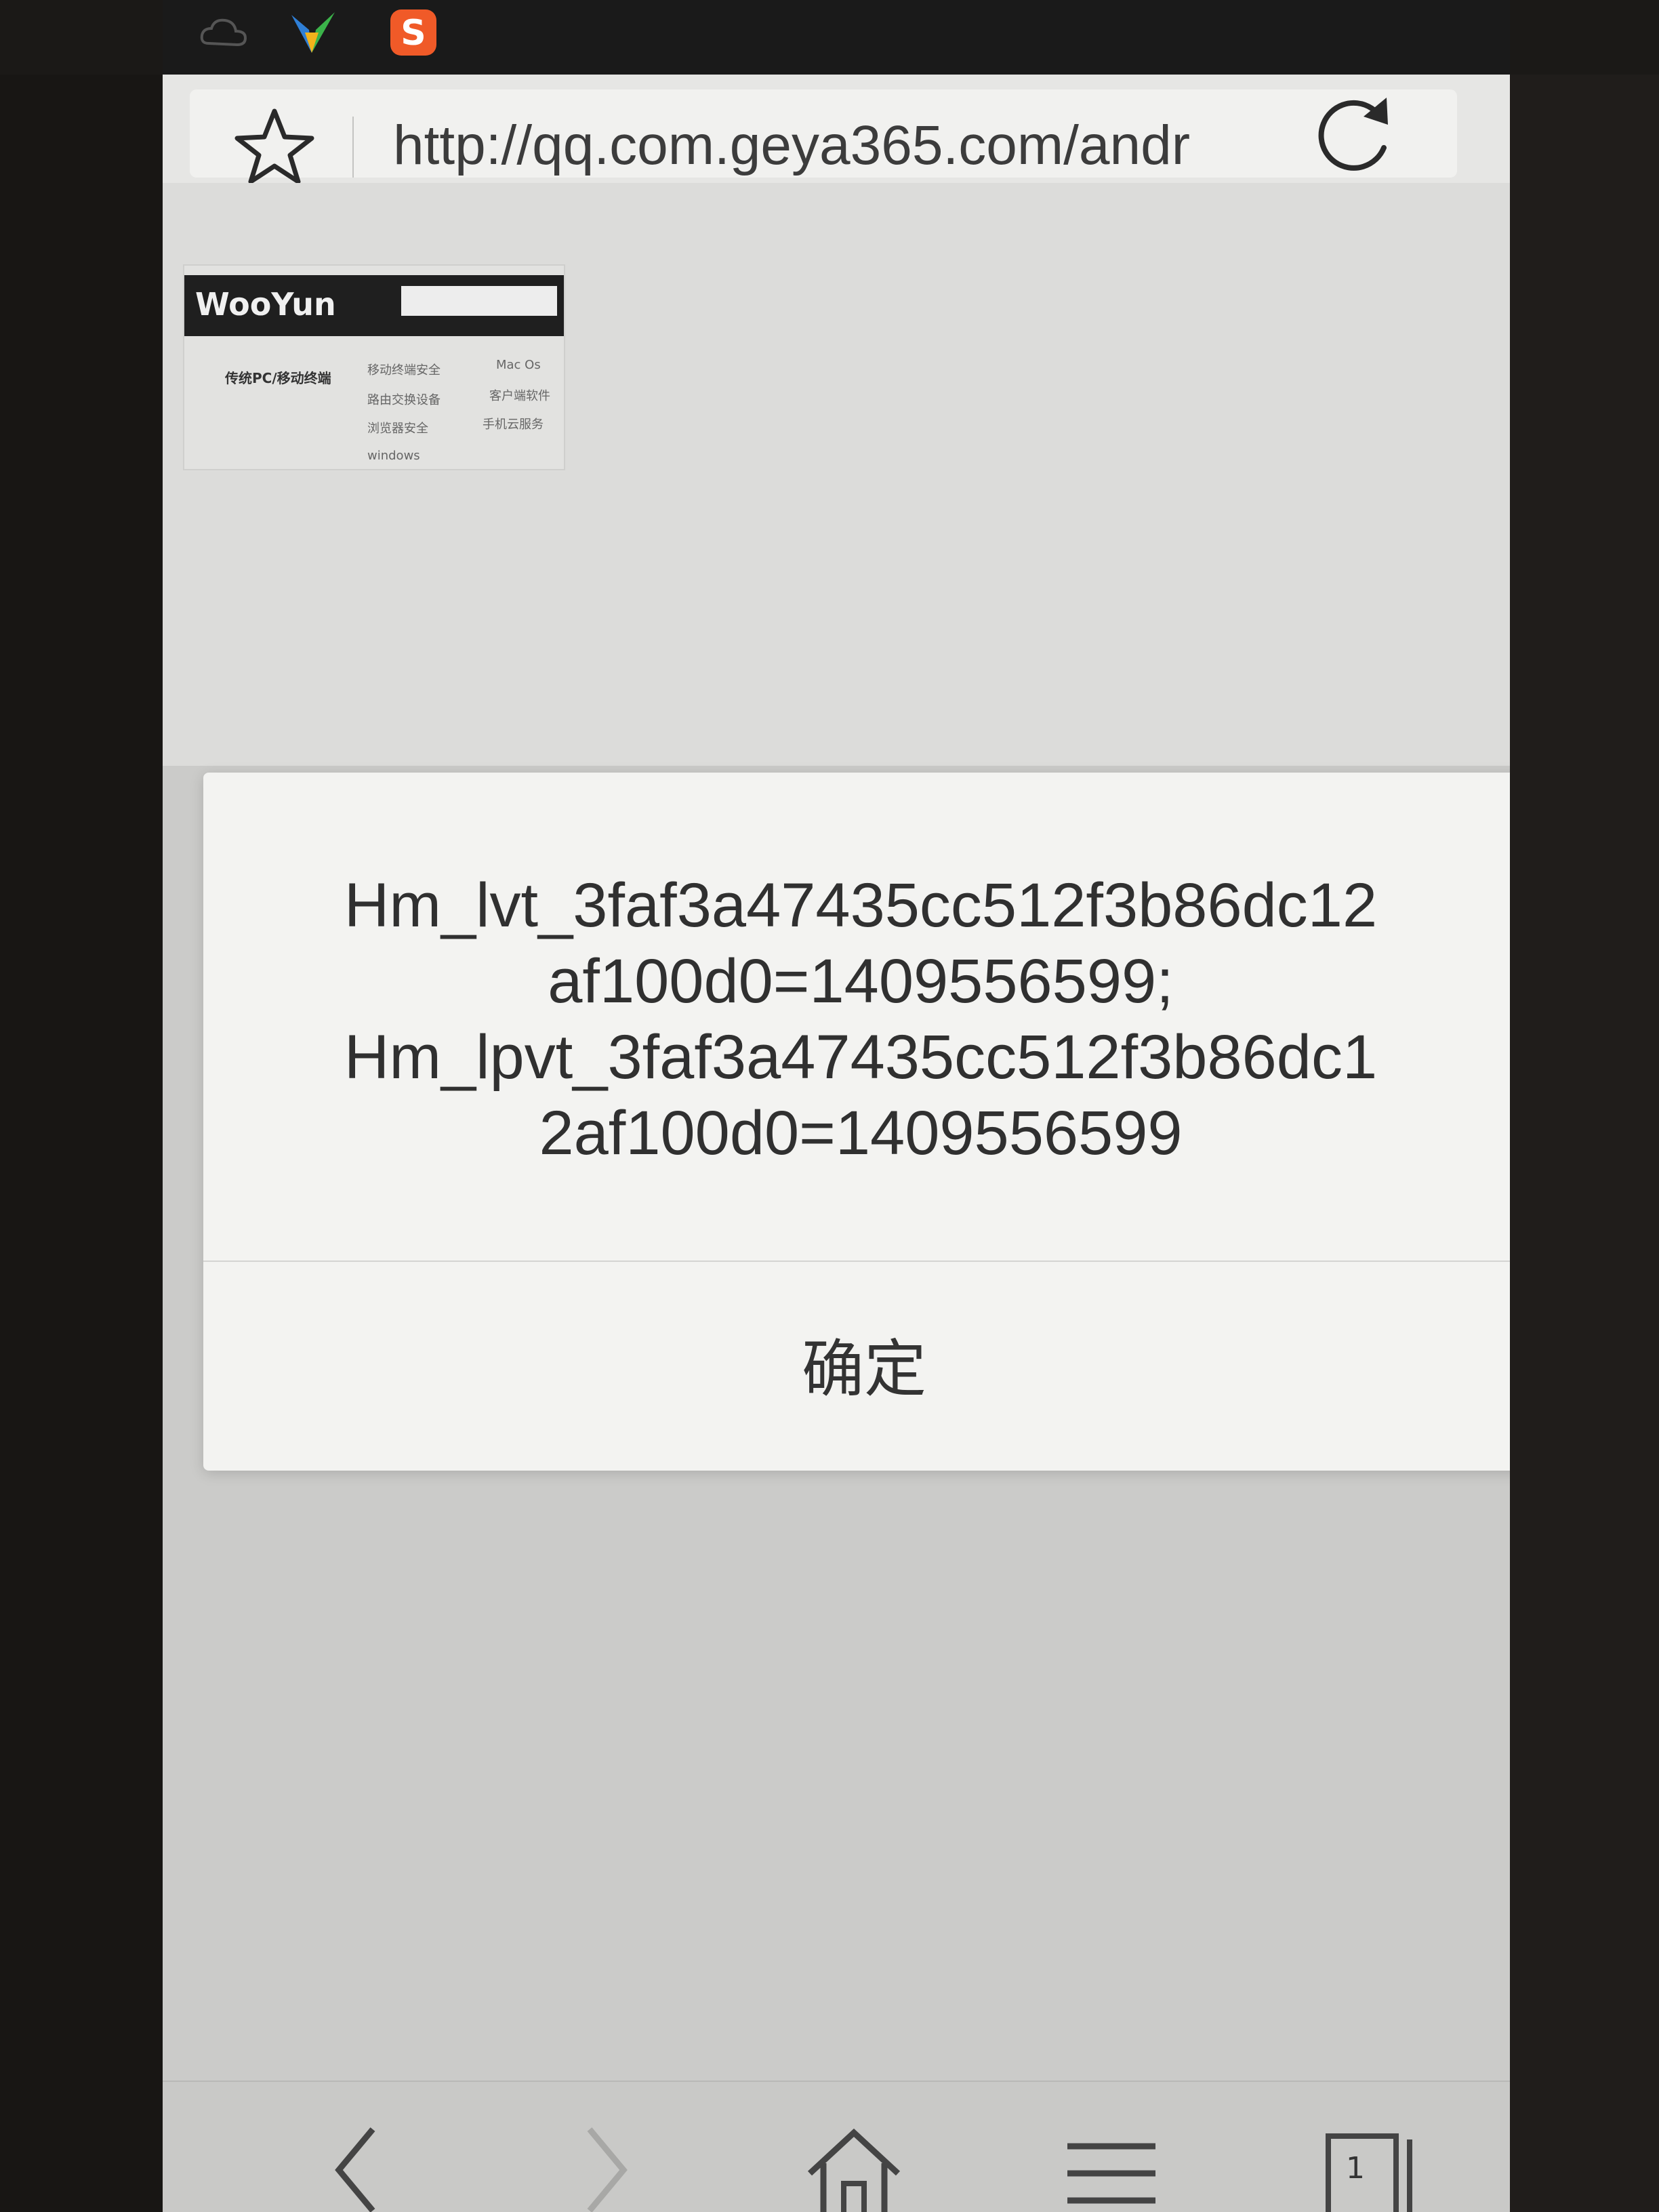 This screenshot has height=2212, width=1659. What do you see at coordinates (519, 395) in the screenshot?
I see `wooyun-link: 客户端软件` at bounding box center [519, 395].